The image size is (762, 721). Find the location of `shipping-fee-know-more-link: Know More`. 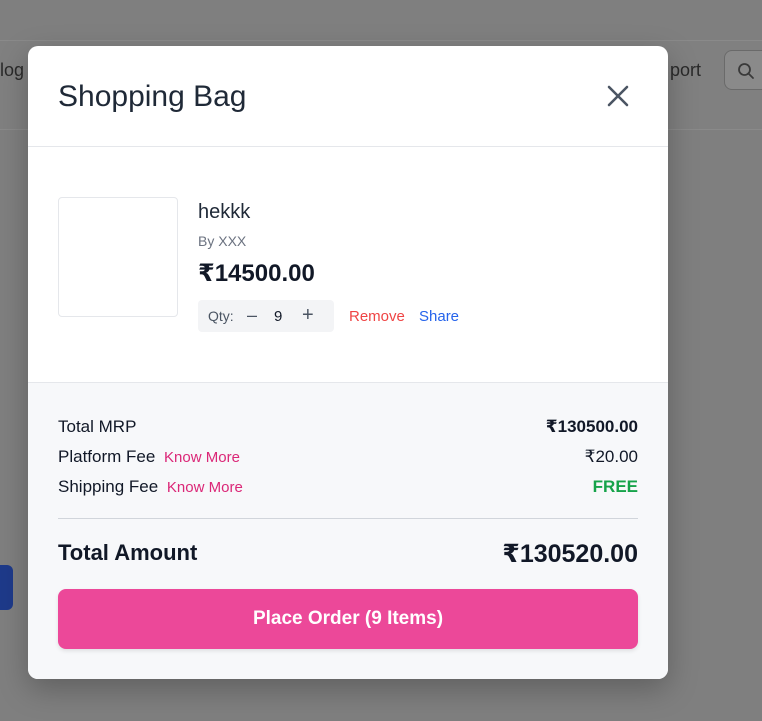

shipping-fee-know-more-link: Know More is located at coordinates (205, 487).